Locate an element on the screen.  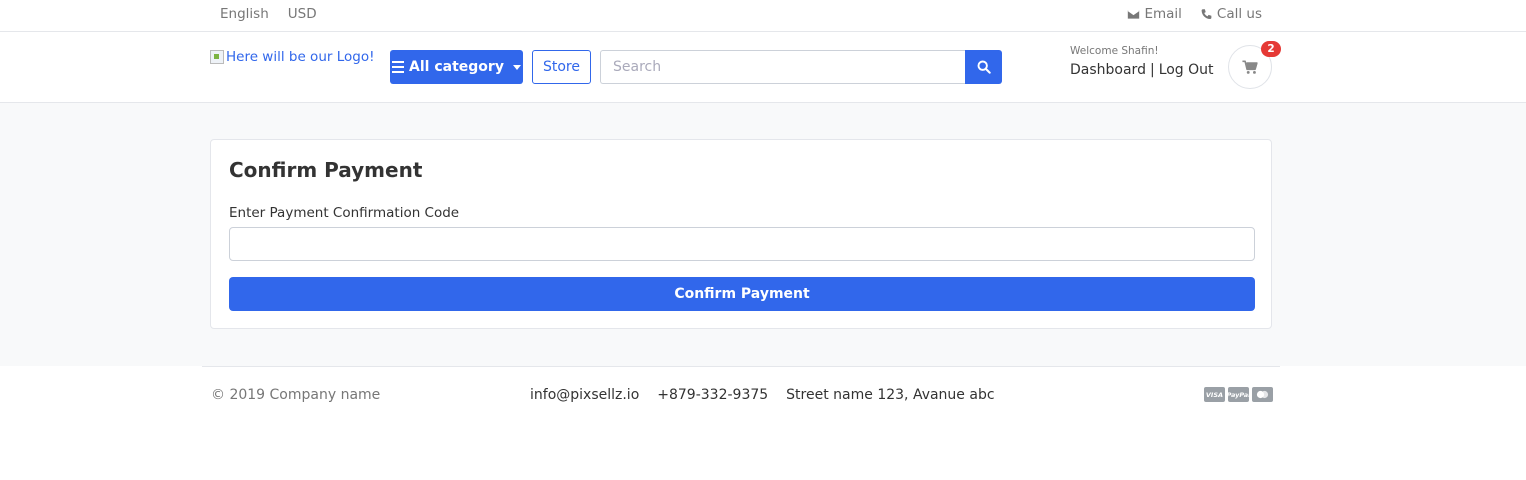
logo-link: Here will be our Logo! is located at coordinates (292, 57).